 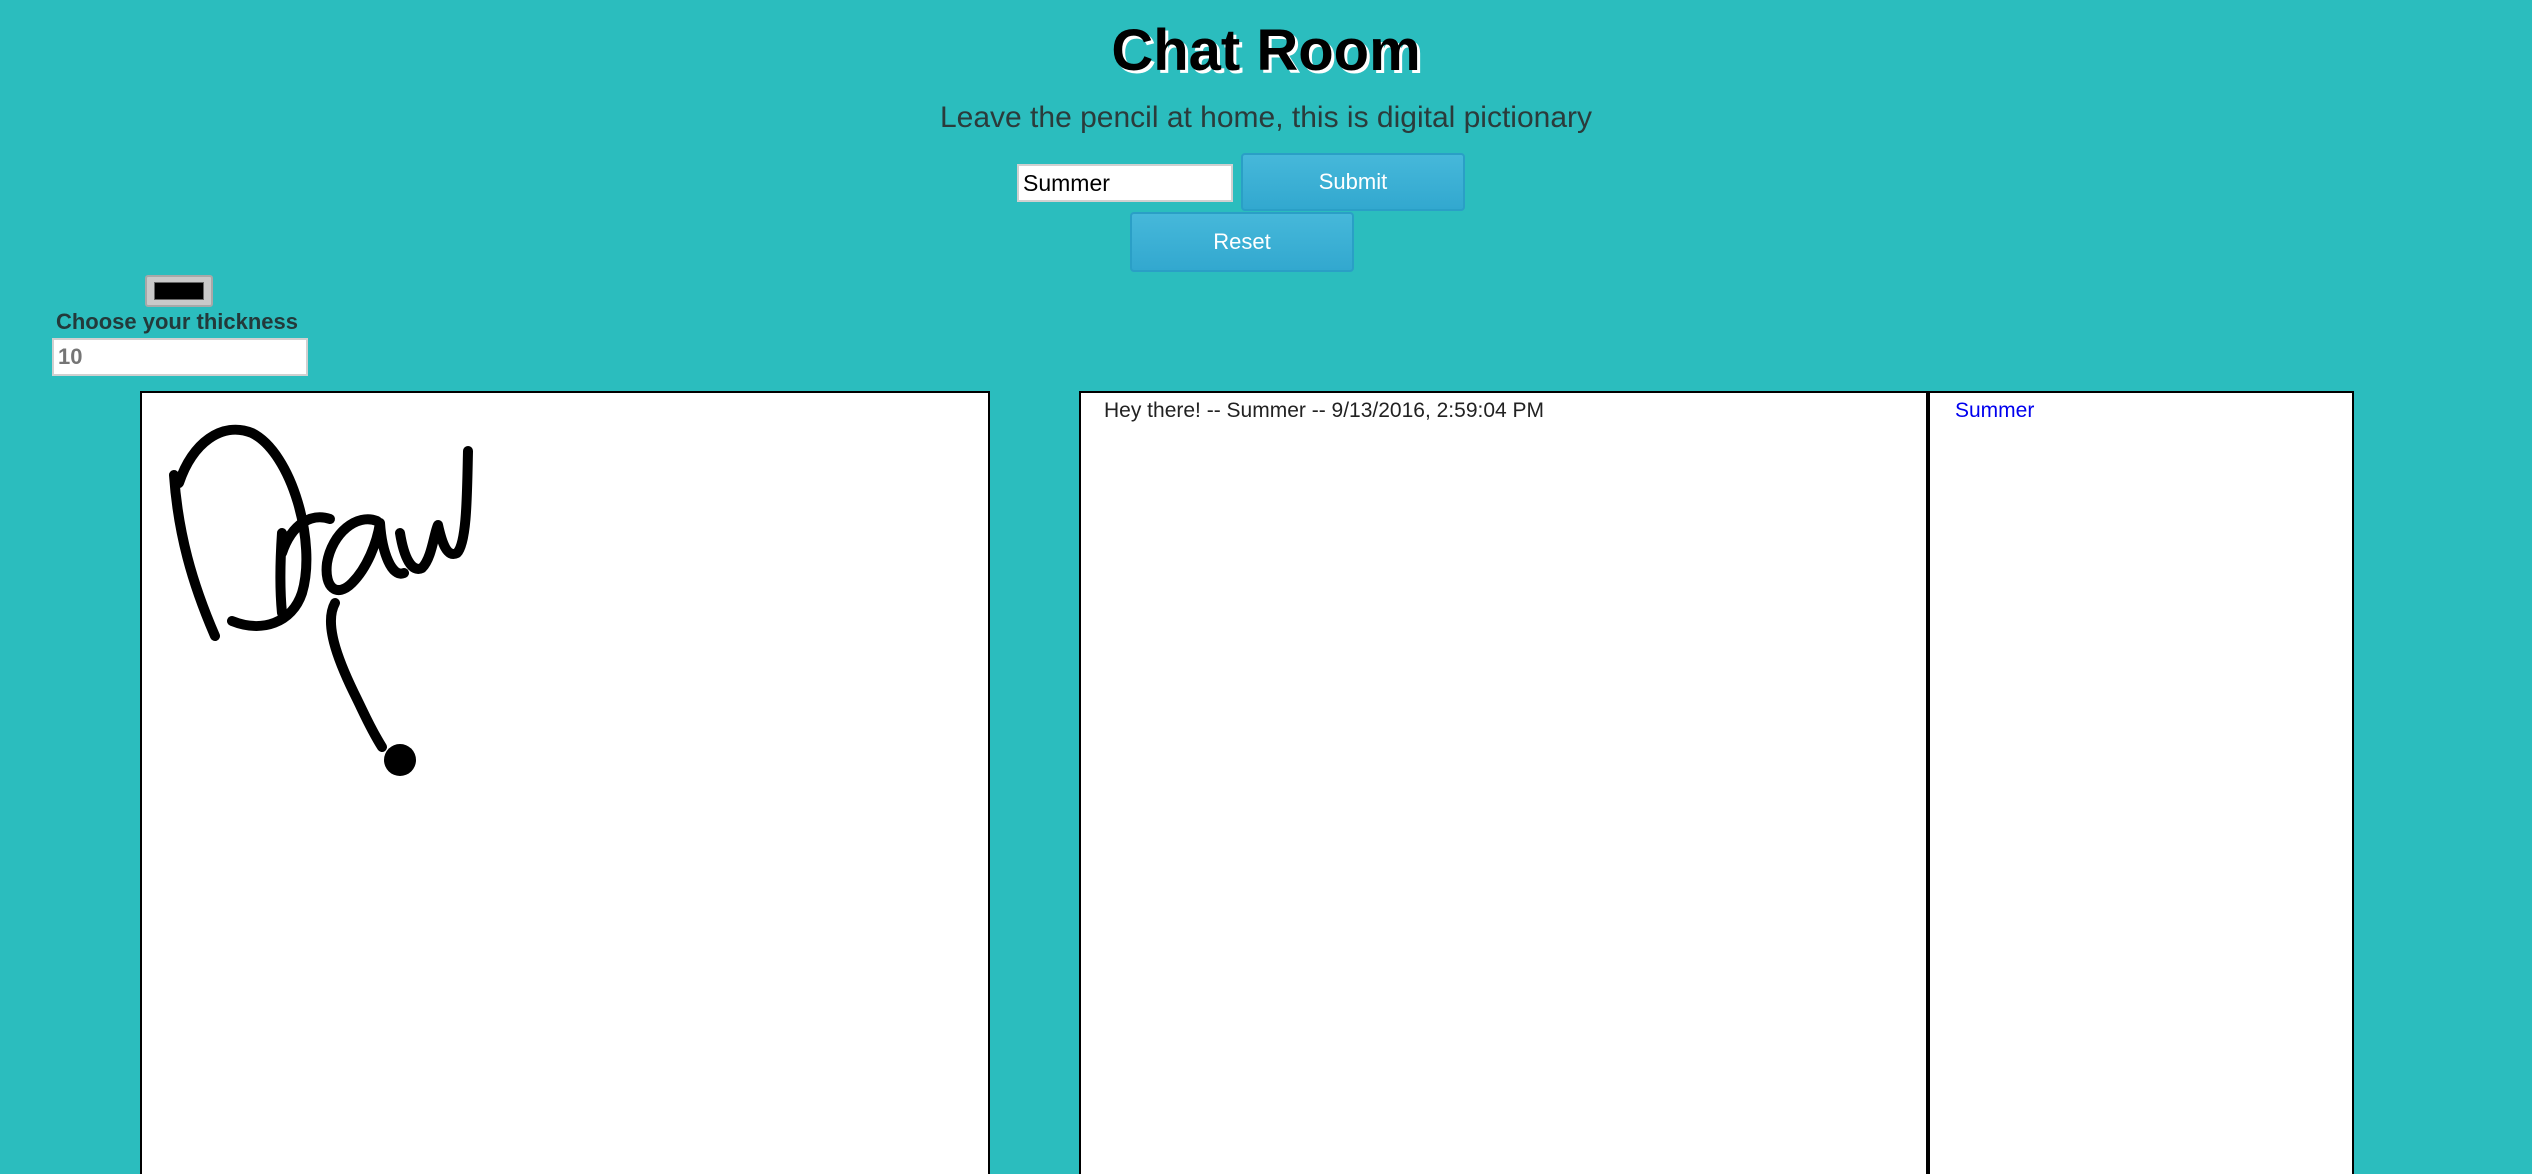 What do you see at coordinates (194, 555) in the screenshot?
I see `stroke-d-stem` at bounding box center [194, 555].